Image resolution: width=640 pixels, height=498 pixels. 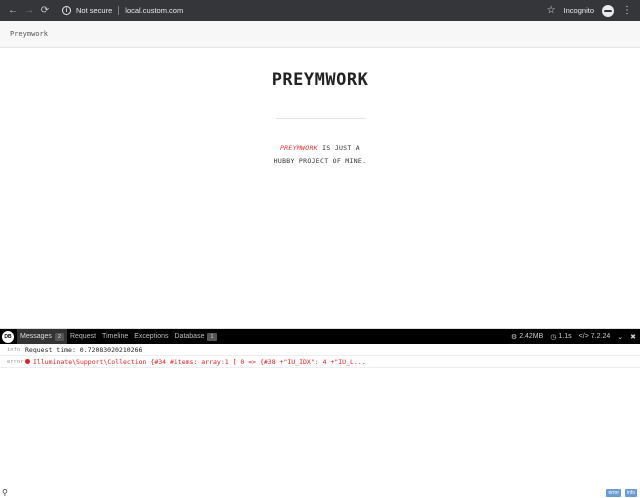 I want to click on error-dot-icon, so click(x=27, y=361).